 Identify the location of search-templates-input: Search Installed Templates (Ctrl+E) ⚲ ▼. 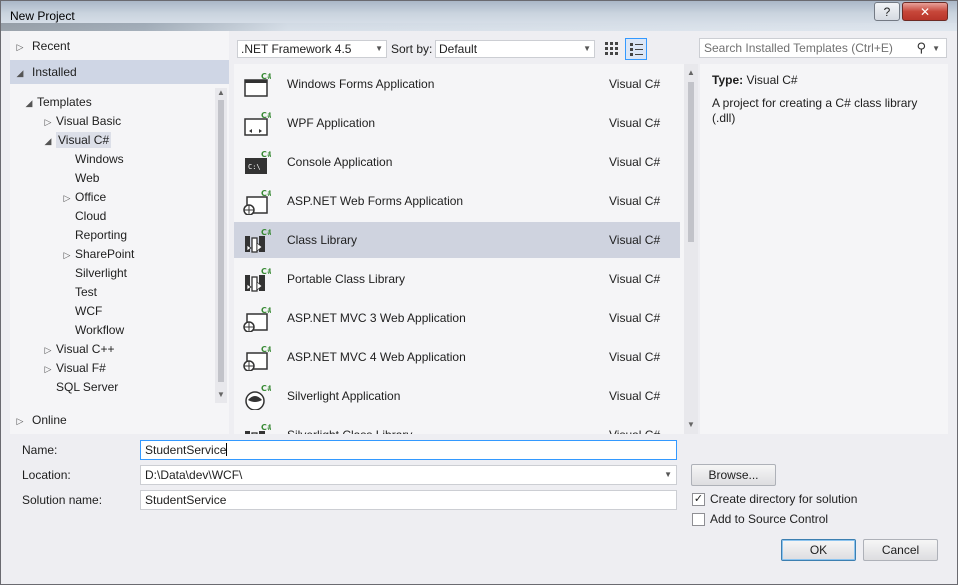
(823, 48).